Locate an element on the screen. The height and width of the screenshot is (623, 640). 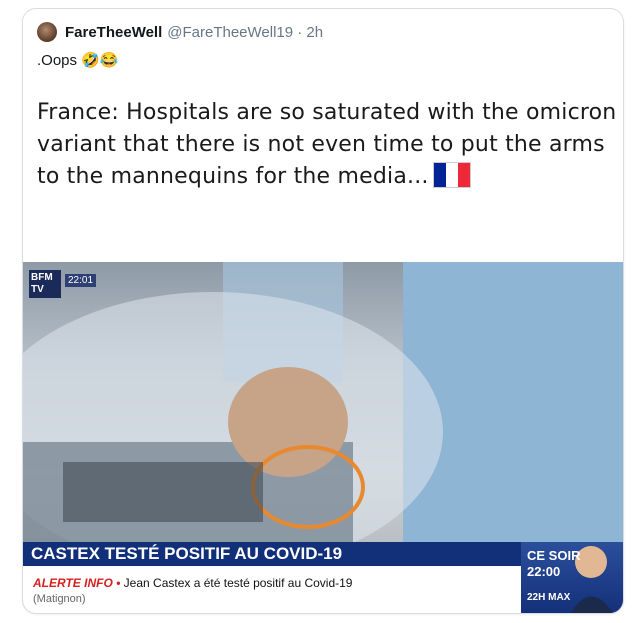
tweet-text: .Oops 🤣😂 is located at coordinates (78, 60).